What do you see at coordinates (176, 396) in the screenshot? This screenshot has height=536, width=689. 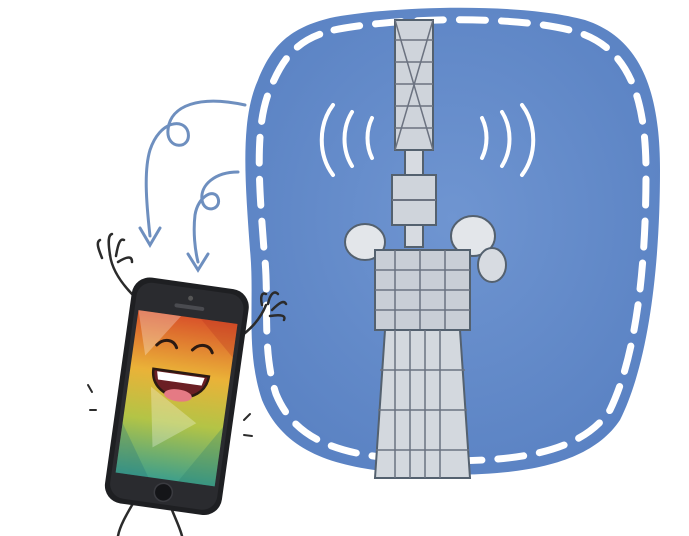 I see `smartphone` at bounding box center [176, 396].